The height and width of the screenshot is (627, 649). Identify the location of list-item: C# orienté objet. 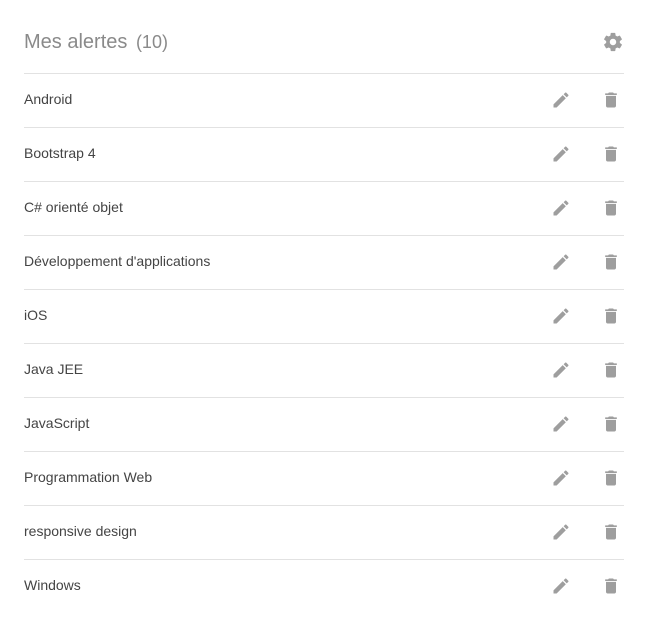
(324, 209).